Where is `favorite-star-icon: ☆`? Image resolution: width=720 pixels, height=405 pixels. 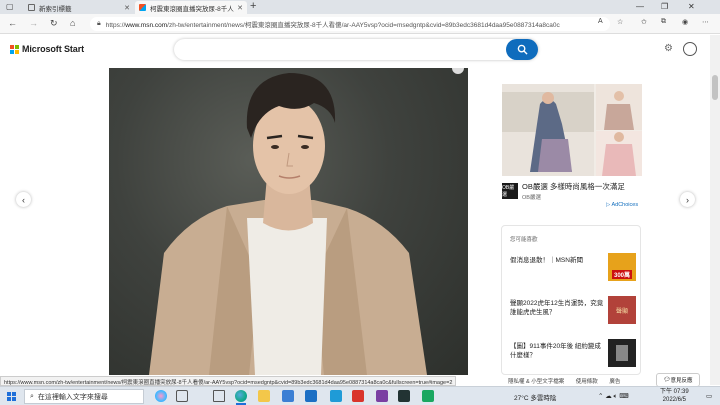
favorite-star-icon: ☆ is located at coordinates (620, 22).